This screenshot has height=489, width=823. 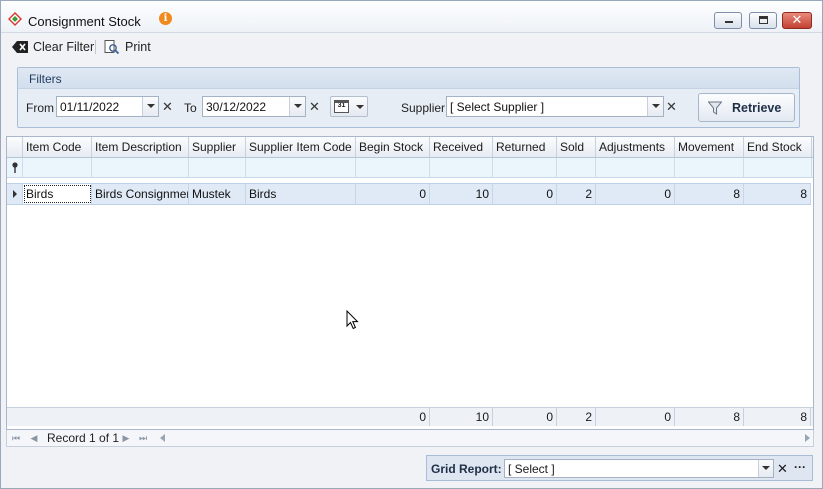 What do you see at coordinates (461, 167) in the screenshot?
I see `filter-cell-received` at bounding box center [461, 167].